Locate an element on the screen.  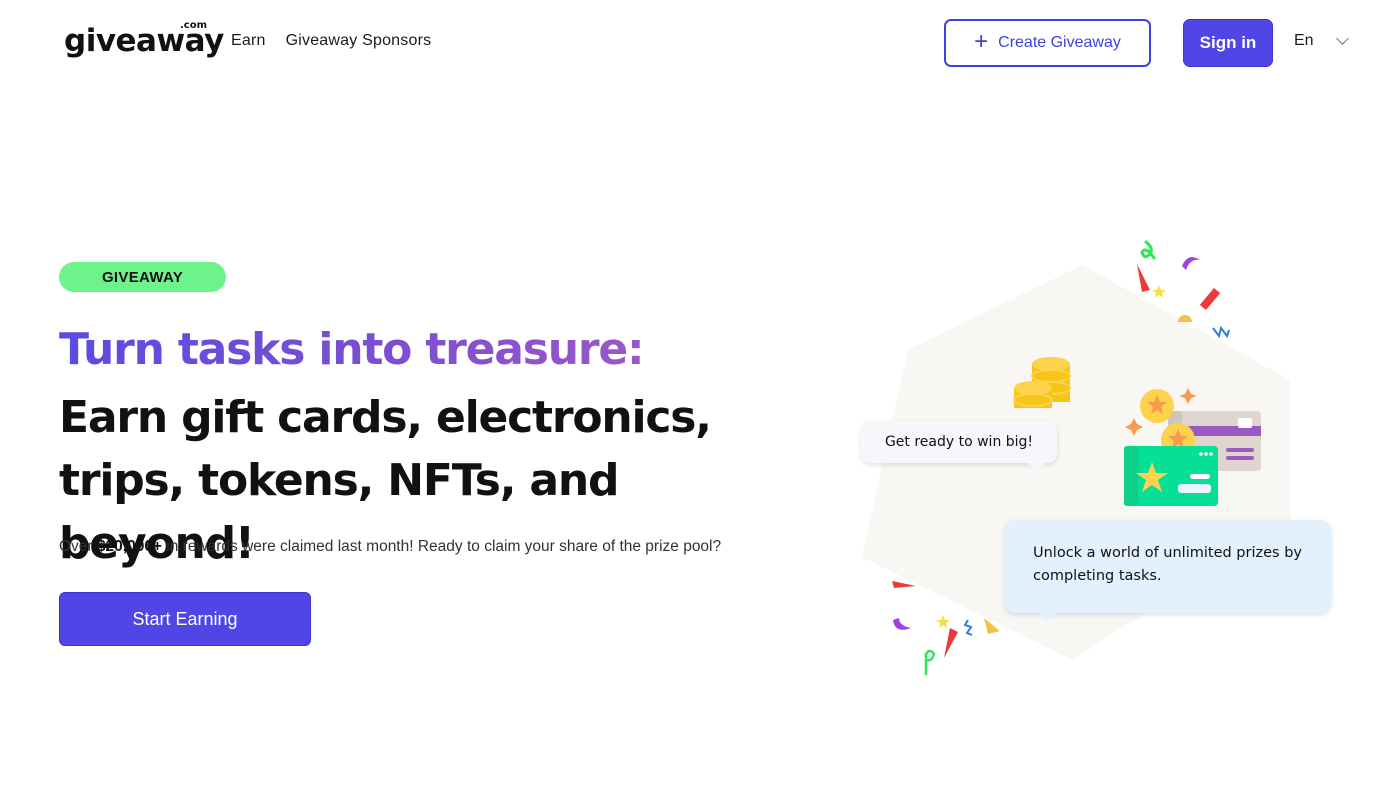
nav-link-earn: Earn is located at coordinates (248, 41).